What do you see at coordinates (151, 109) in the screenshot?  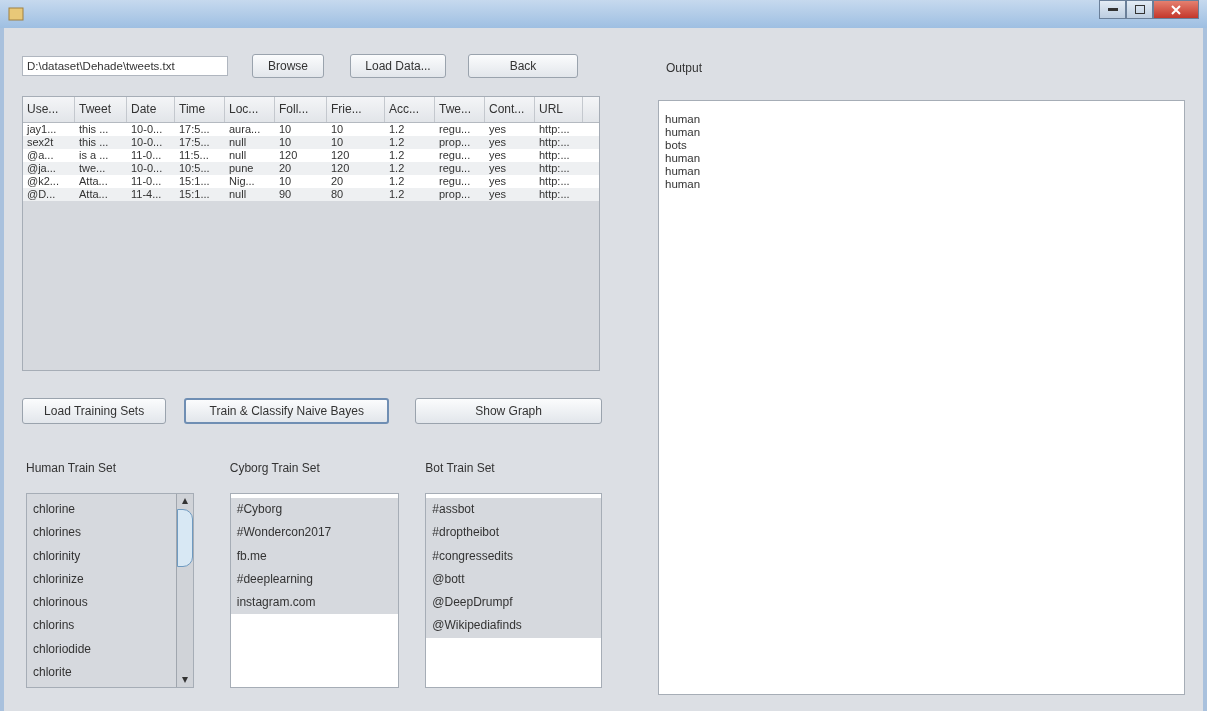 I see `column-header: Date` at bounding box center [151, 109].